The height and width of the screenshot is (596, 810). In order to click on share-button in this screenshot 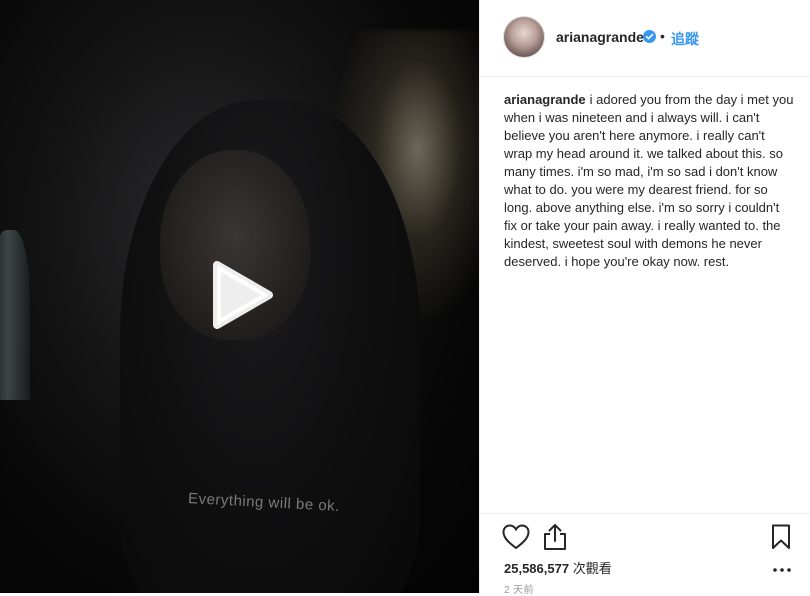, I will do `click(555, 537)`.